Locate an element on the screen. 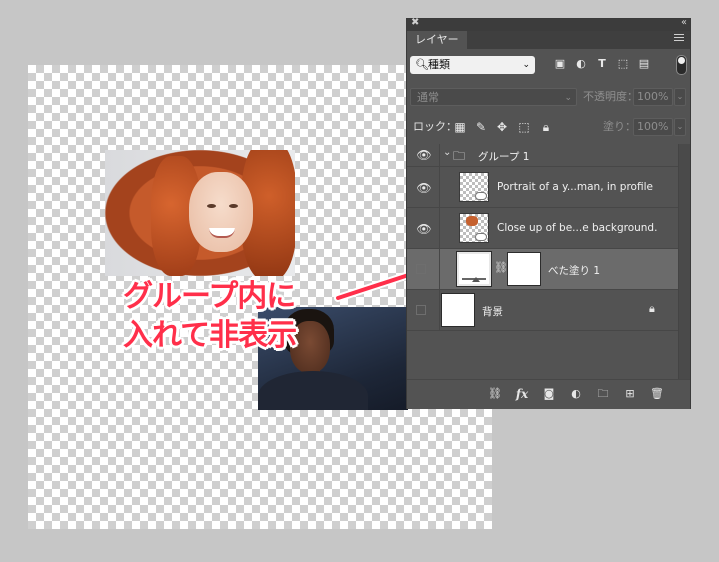 The width and height of the screenshot is (719, 562). layer-name: Close up of be...e background. is located at coordinates (577, 228).